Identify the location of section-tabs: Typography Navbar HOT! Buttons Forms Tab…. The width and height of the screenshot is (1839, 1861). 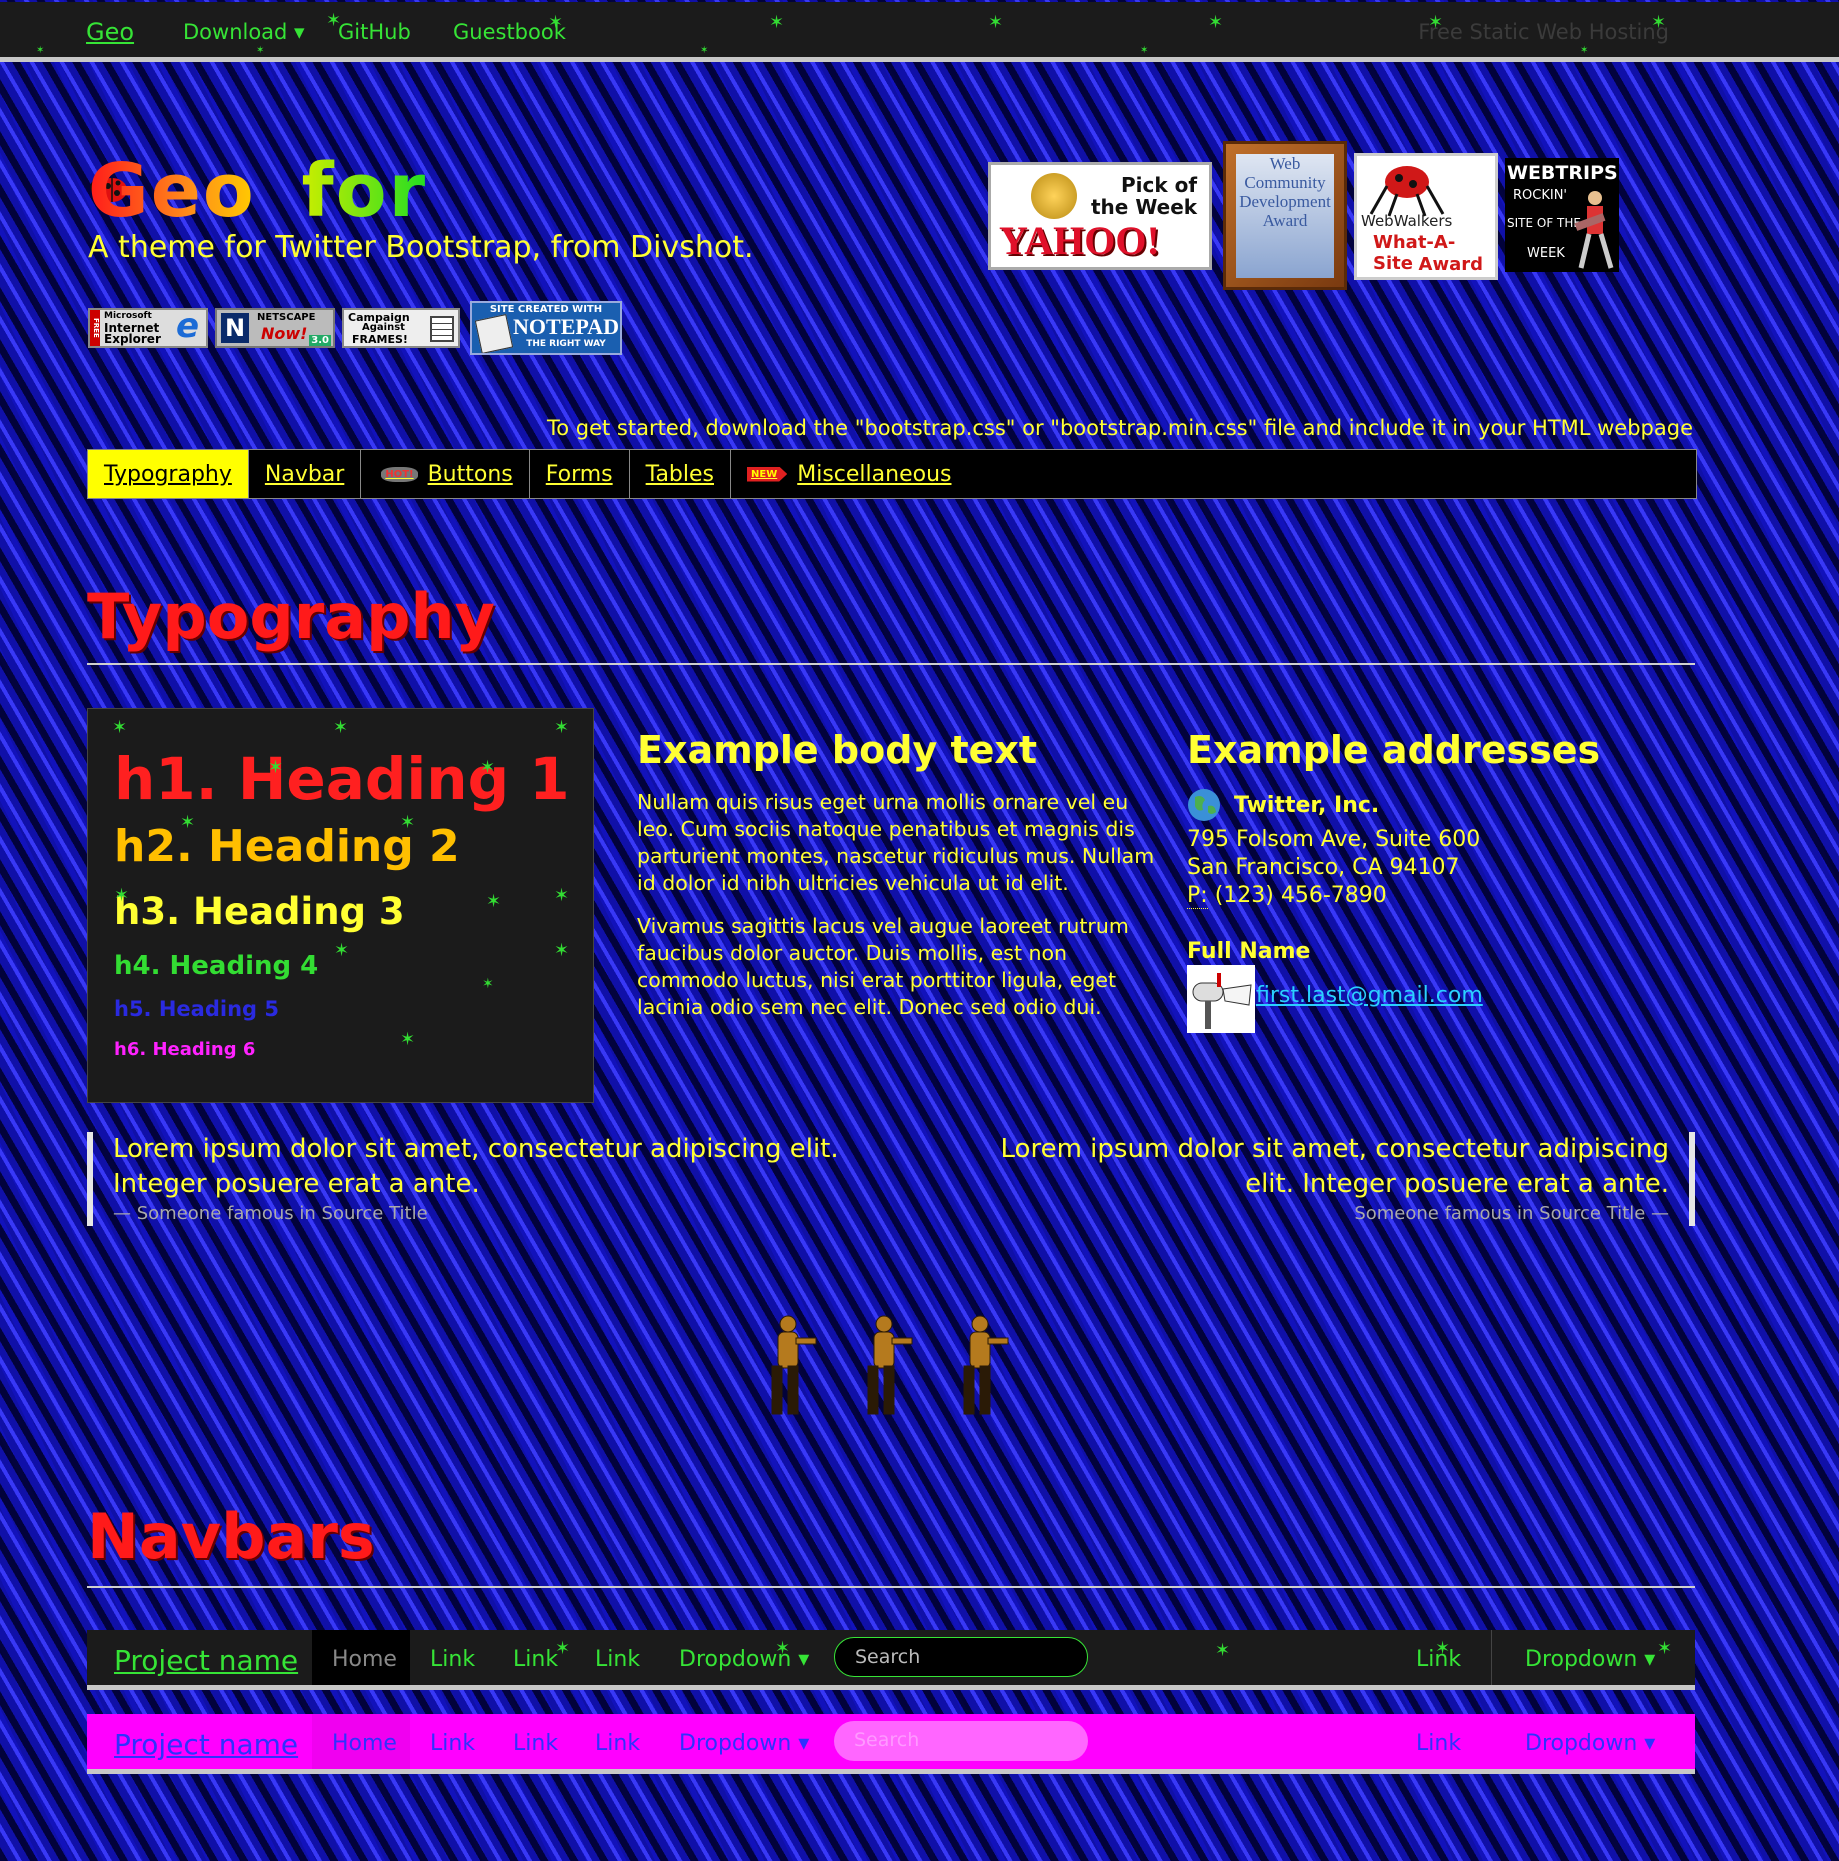
(892, 474).